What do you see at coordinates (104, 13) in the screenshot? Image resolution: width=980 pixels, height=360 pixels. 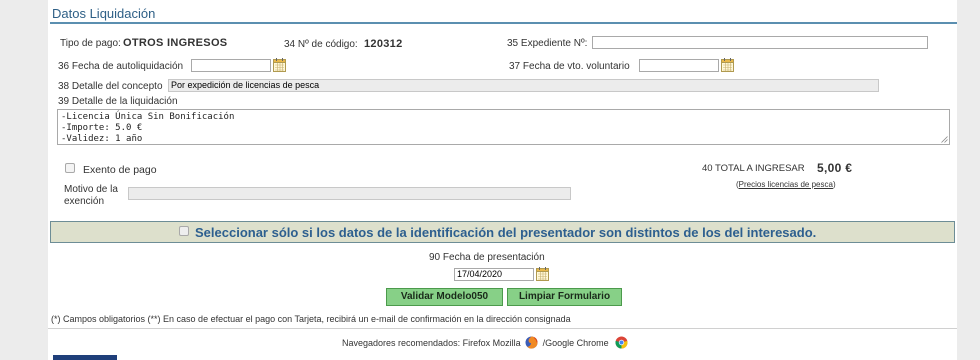 I see `section-title: Datos Liquidación` at bounding box center [104, 13].